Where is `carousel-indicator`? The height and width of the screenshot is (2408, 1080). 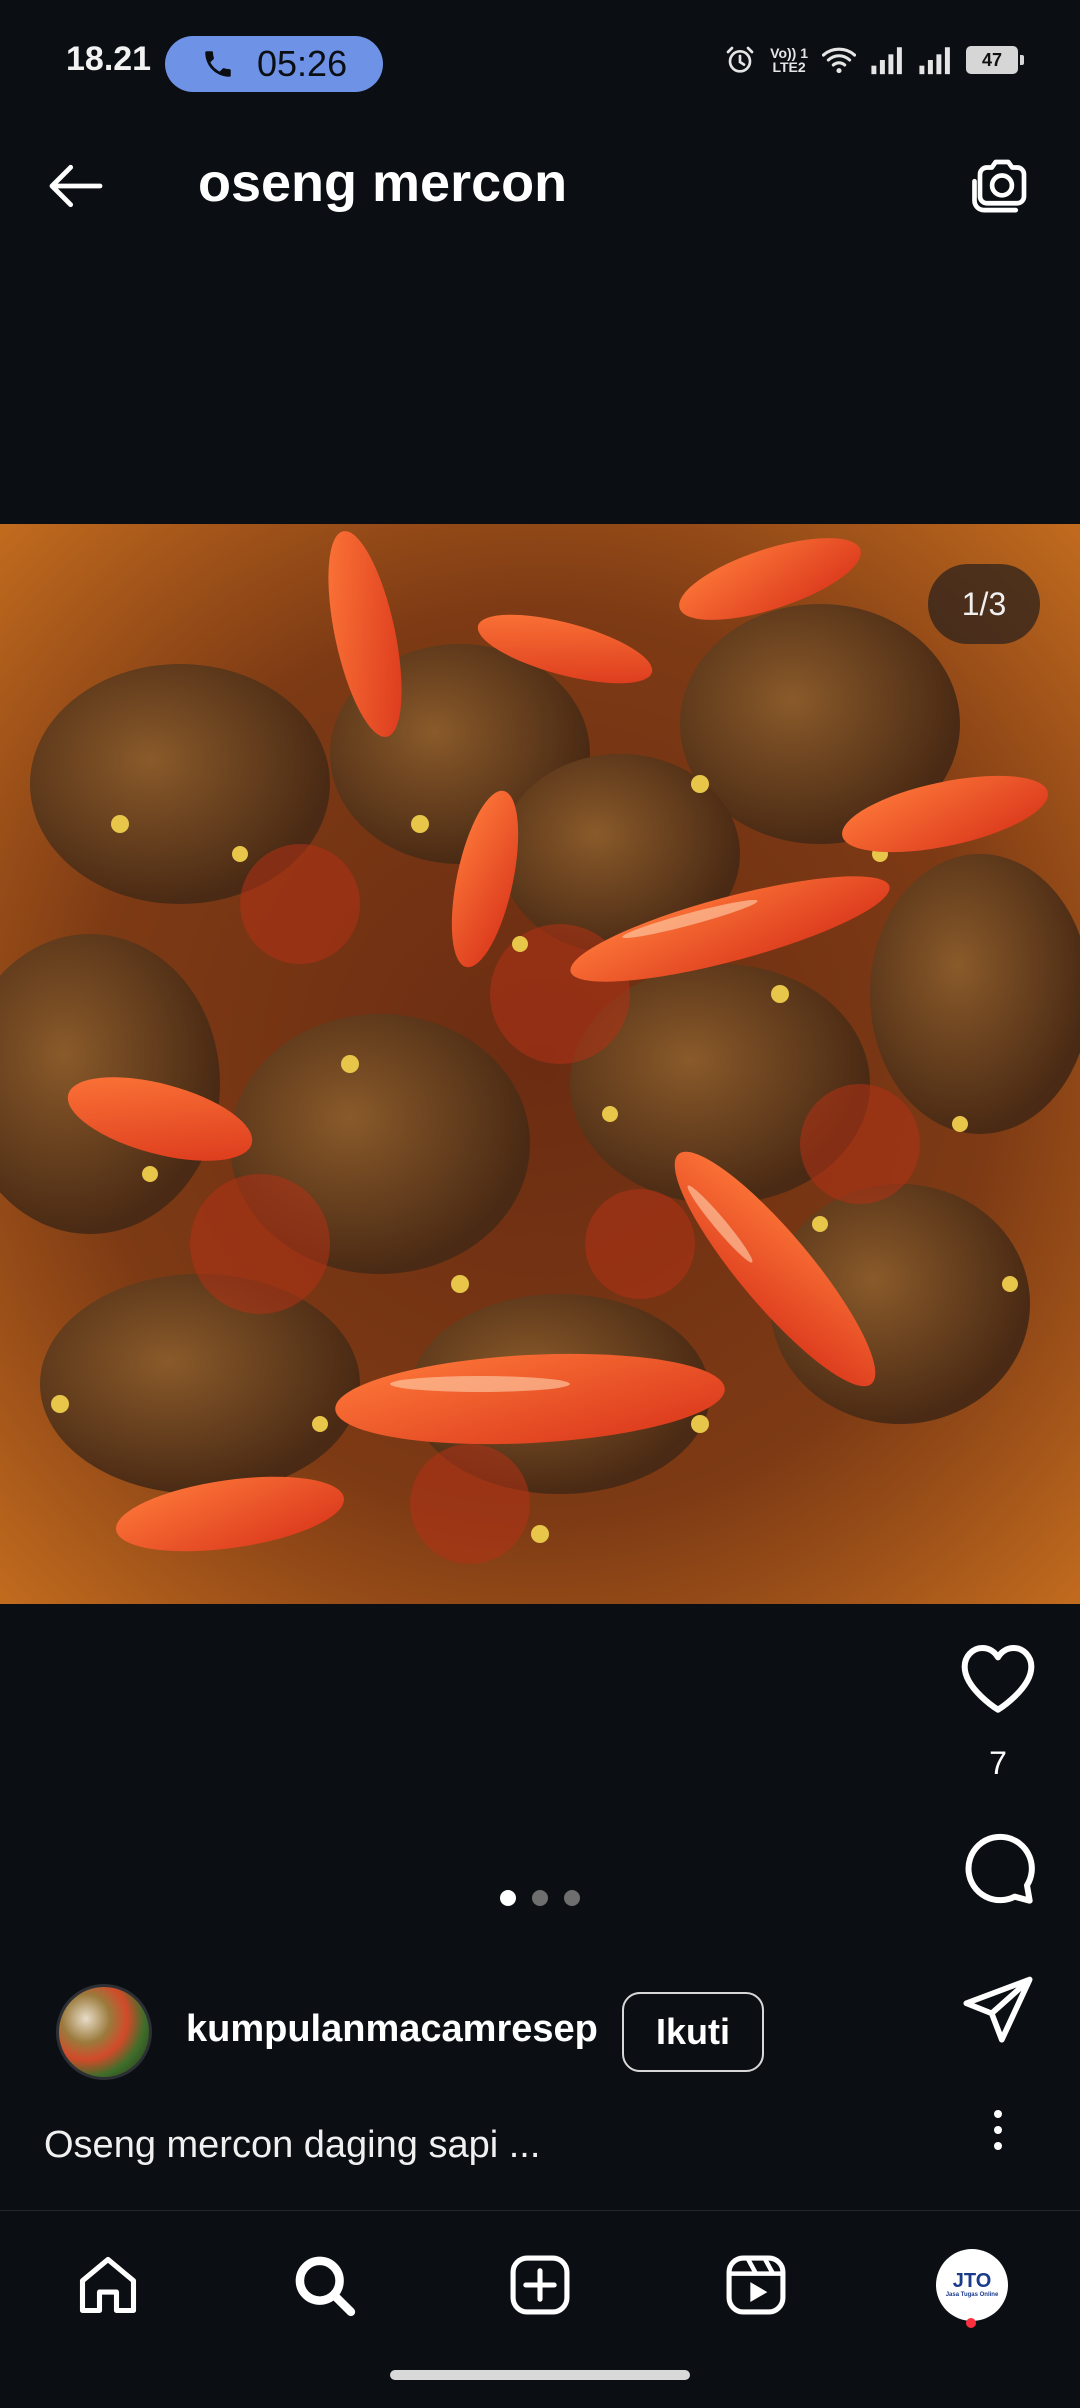 carousel-indicator is located at coordinates (540, 1898).